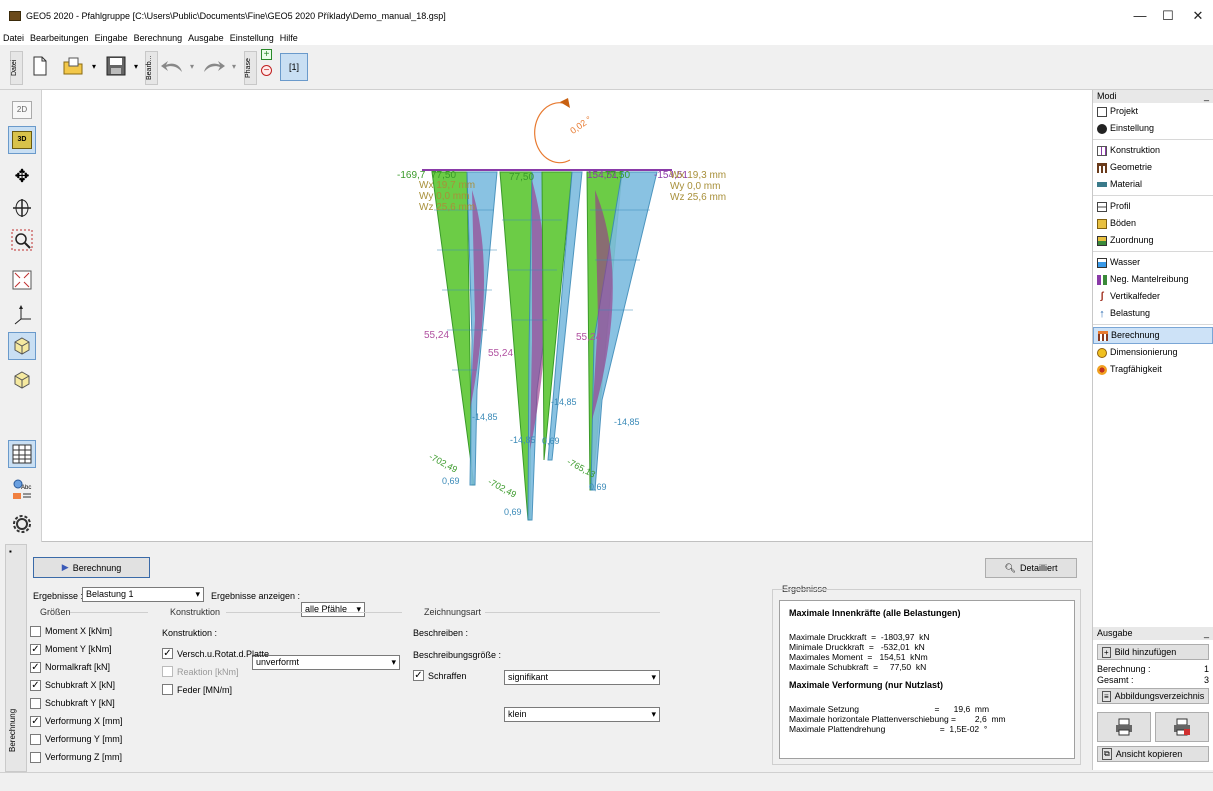 The image size is (1213, 791). Describe the element at coordinates (13, 38) in the screenshot. I see `menu-datei: Datei` at that location.